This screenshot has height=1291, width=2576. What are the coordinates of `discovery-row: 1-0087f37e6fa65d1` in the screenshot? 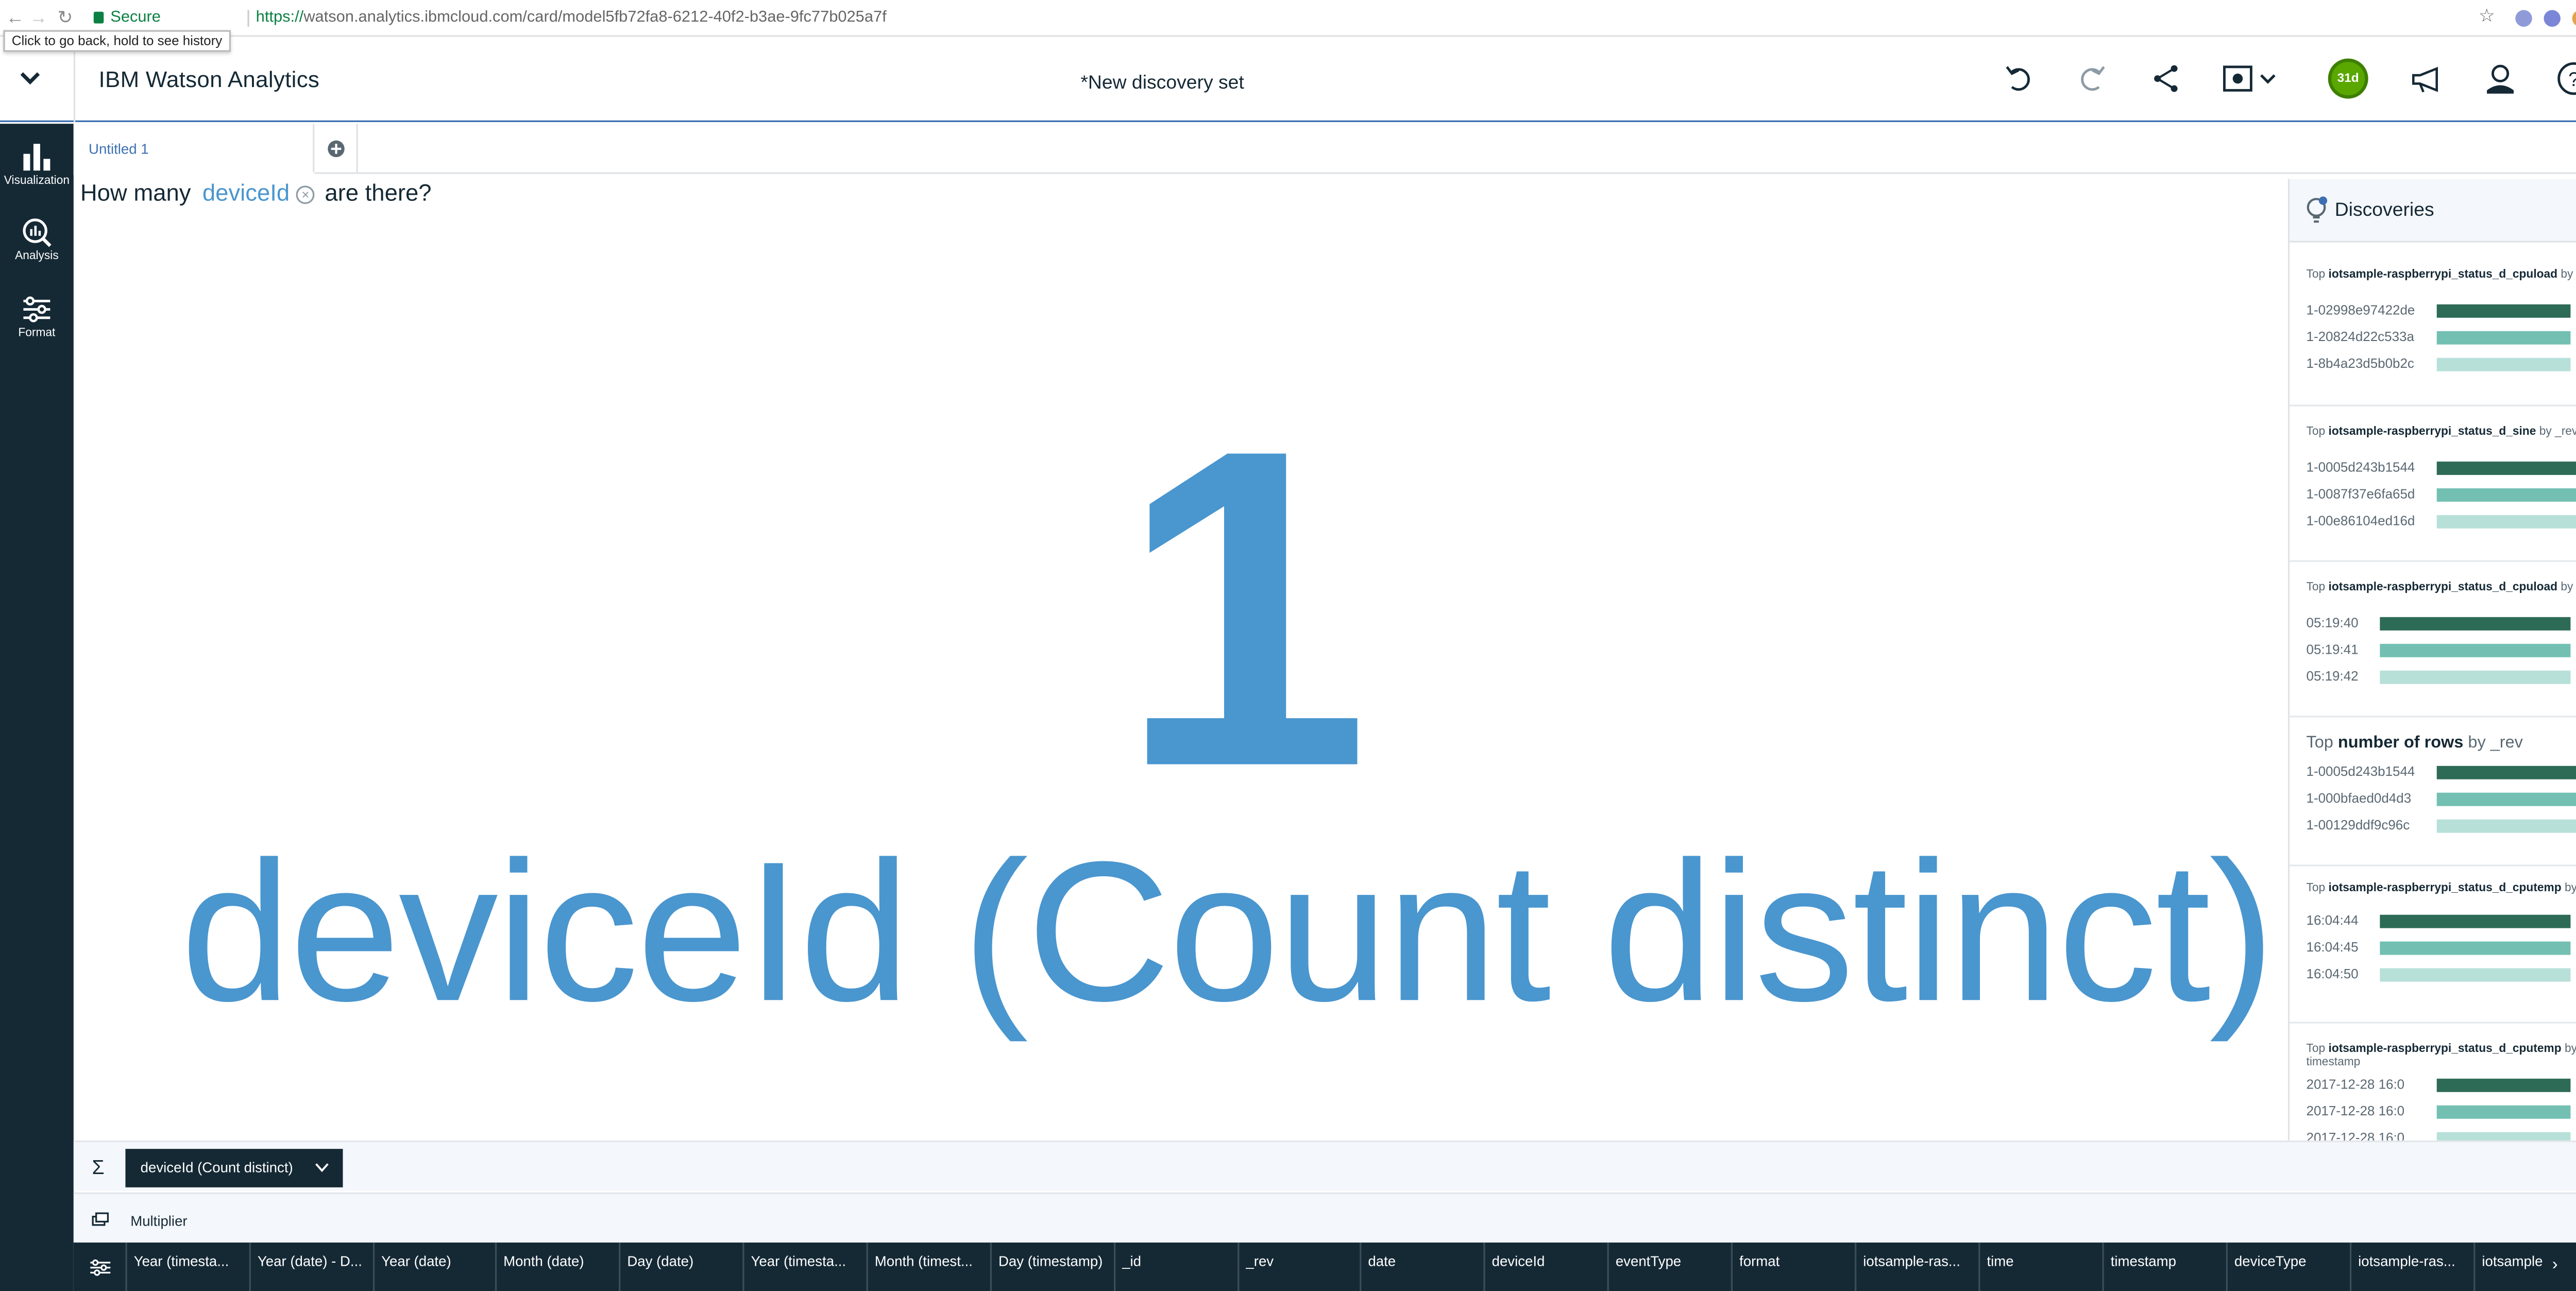 It's located at (2441, 495).